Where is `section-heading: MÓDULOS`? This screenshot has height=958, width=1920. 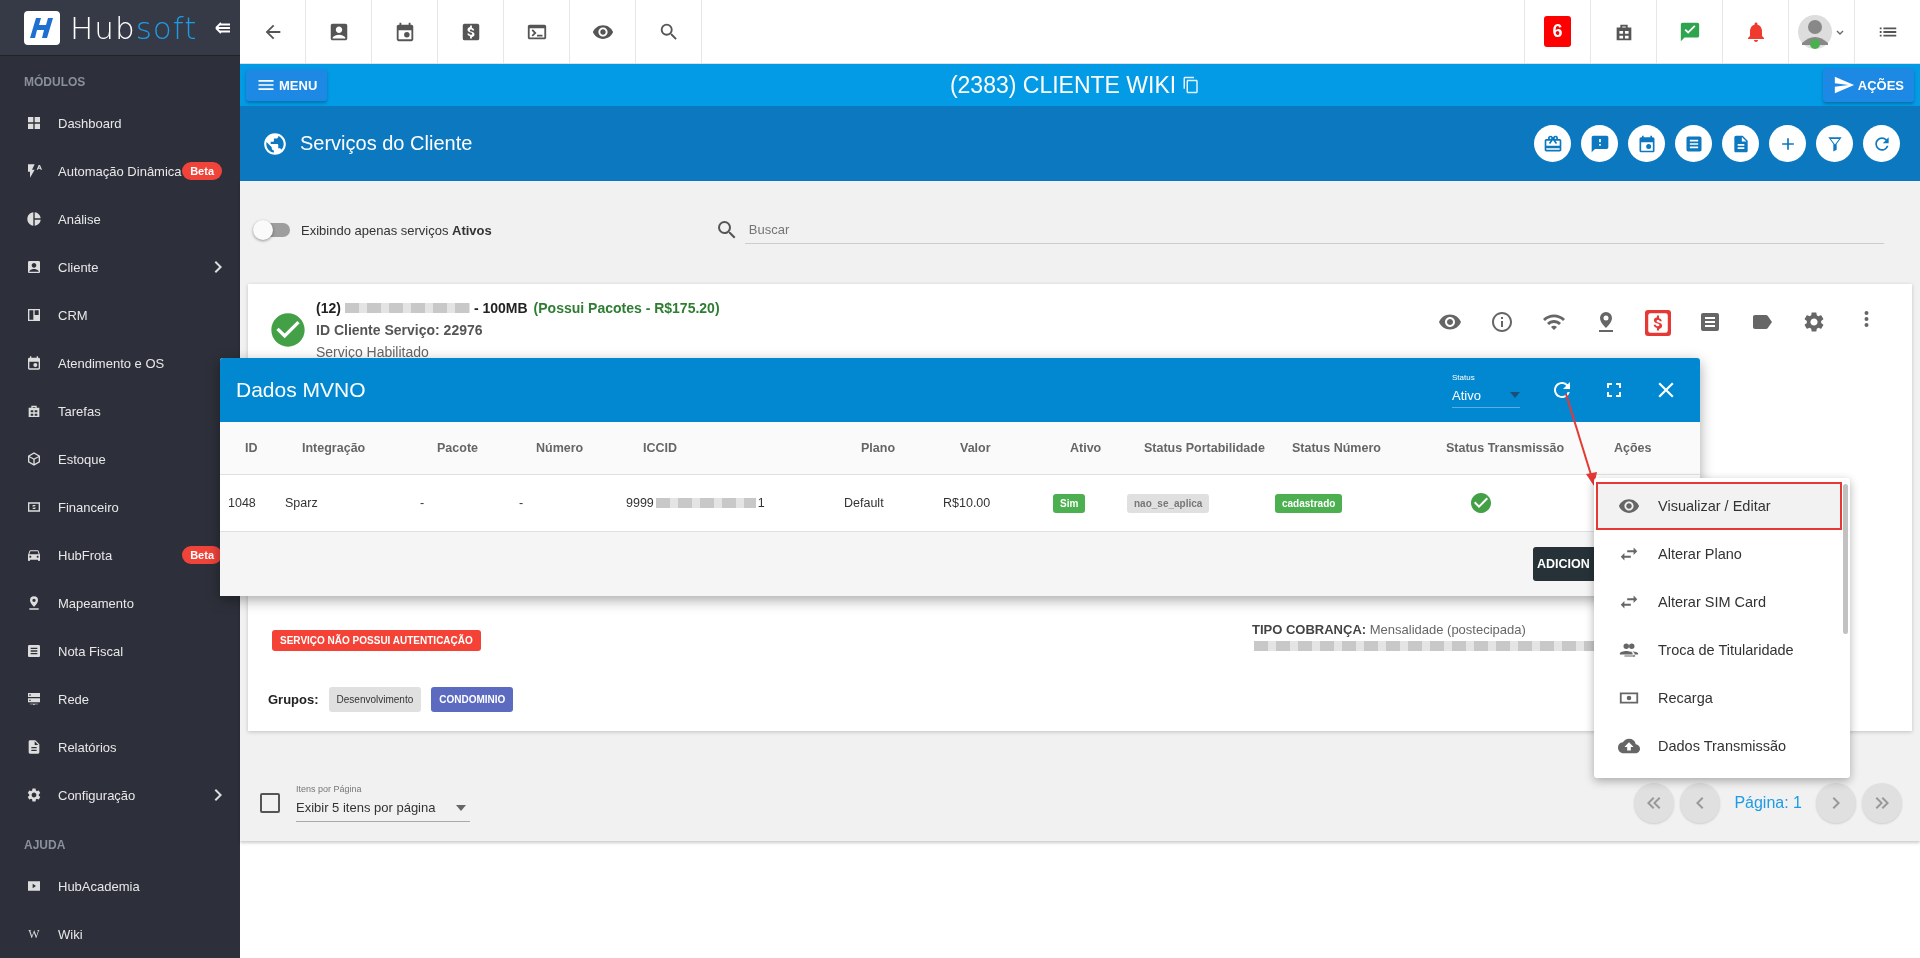
section-heading: MÓDULOS is located at coordinates (55, 82).